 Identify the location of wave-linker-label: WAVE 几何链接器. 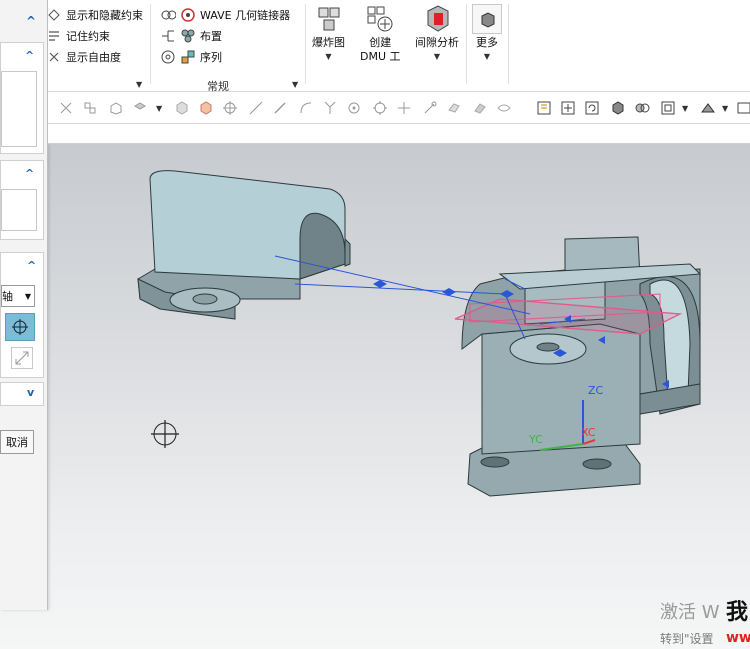
(245, 15).